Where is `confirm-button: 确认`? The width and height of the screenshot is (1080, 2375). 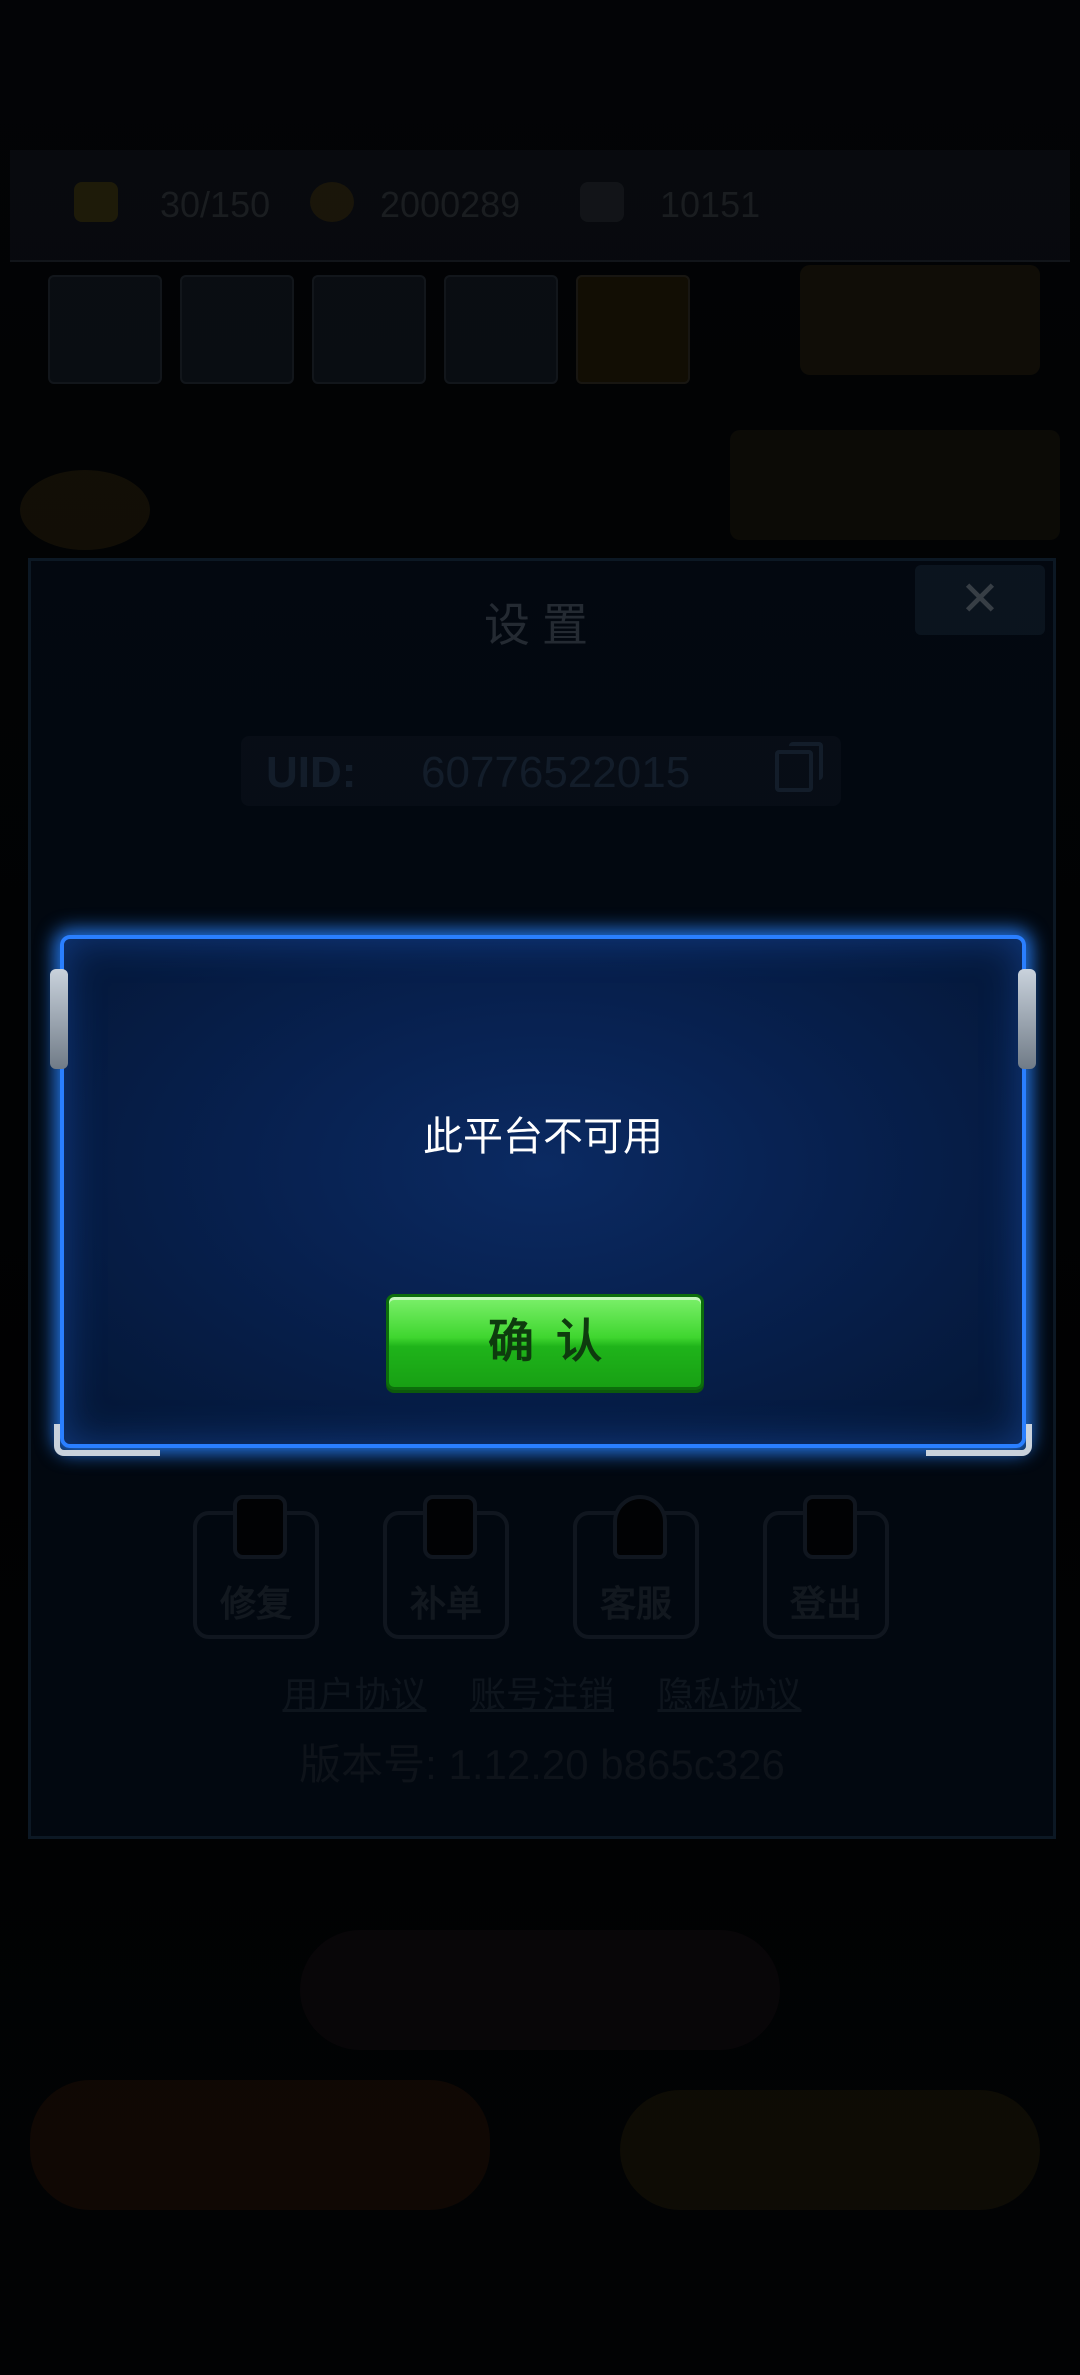 confirm-button: 确认 is located at coordinates (545, 1342).